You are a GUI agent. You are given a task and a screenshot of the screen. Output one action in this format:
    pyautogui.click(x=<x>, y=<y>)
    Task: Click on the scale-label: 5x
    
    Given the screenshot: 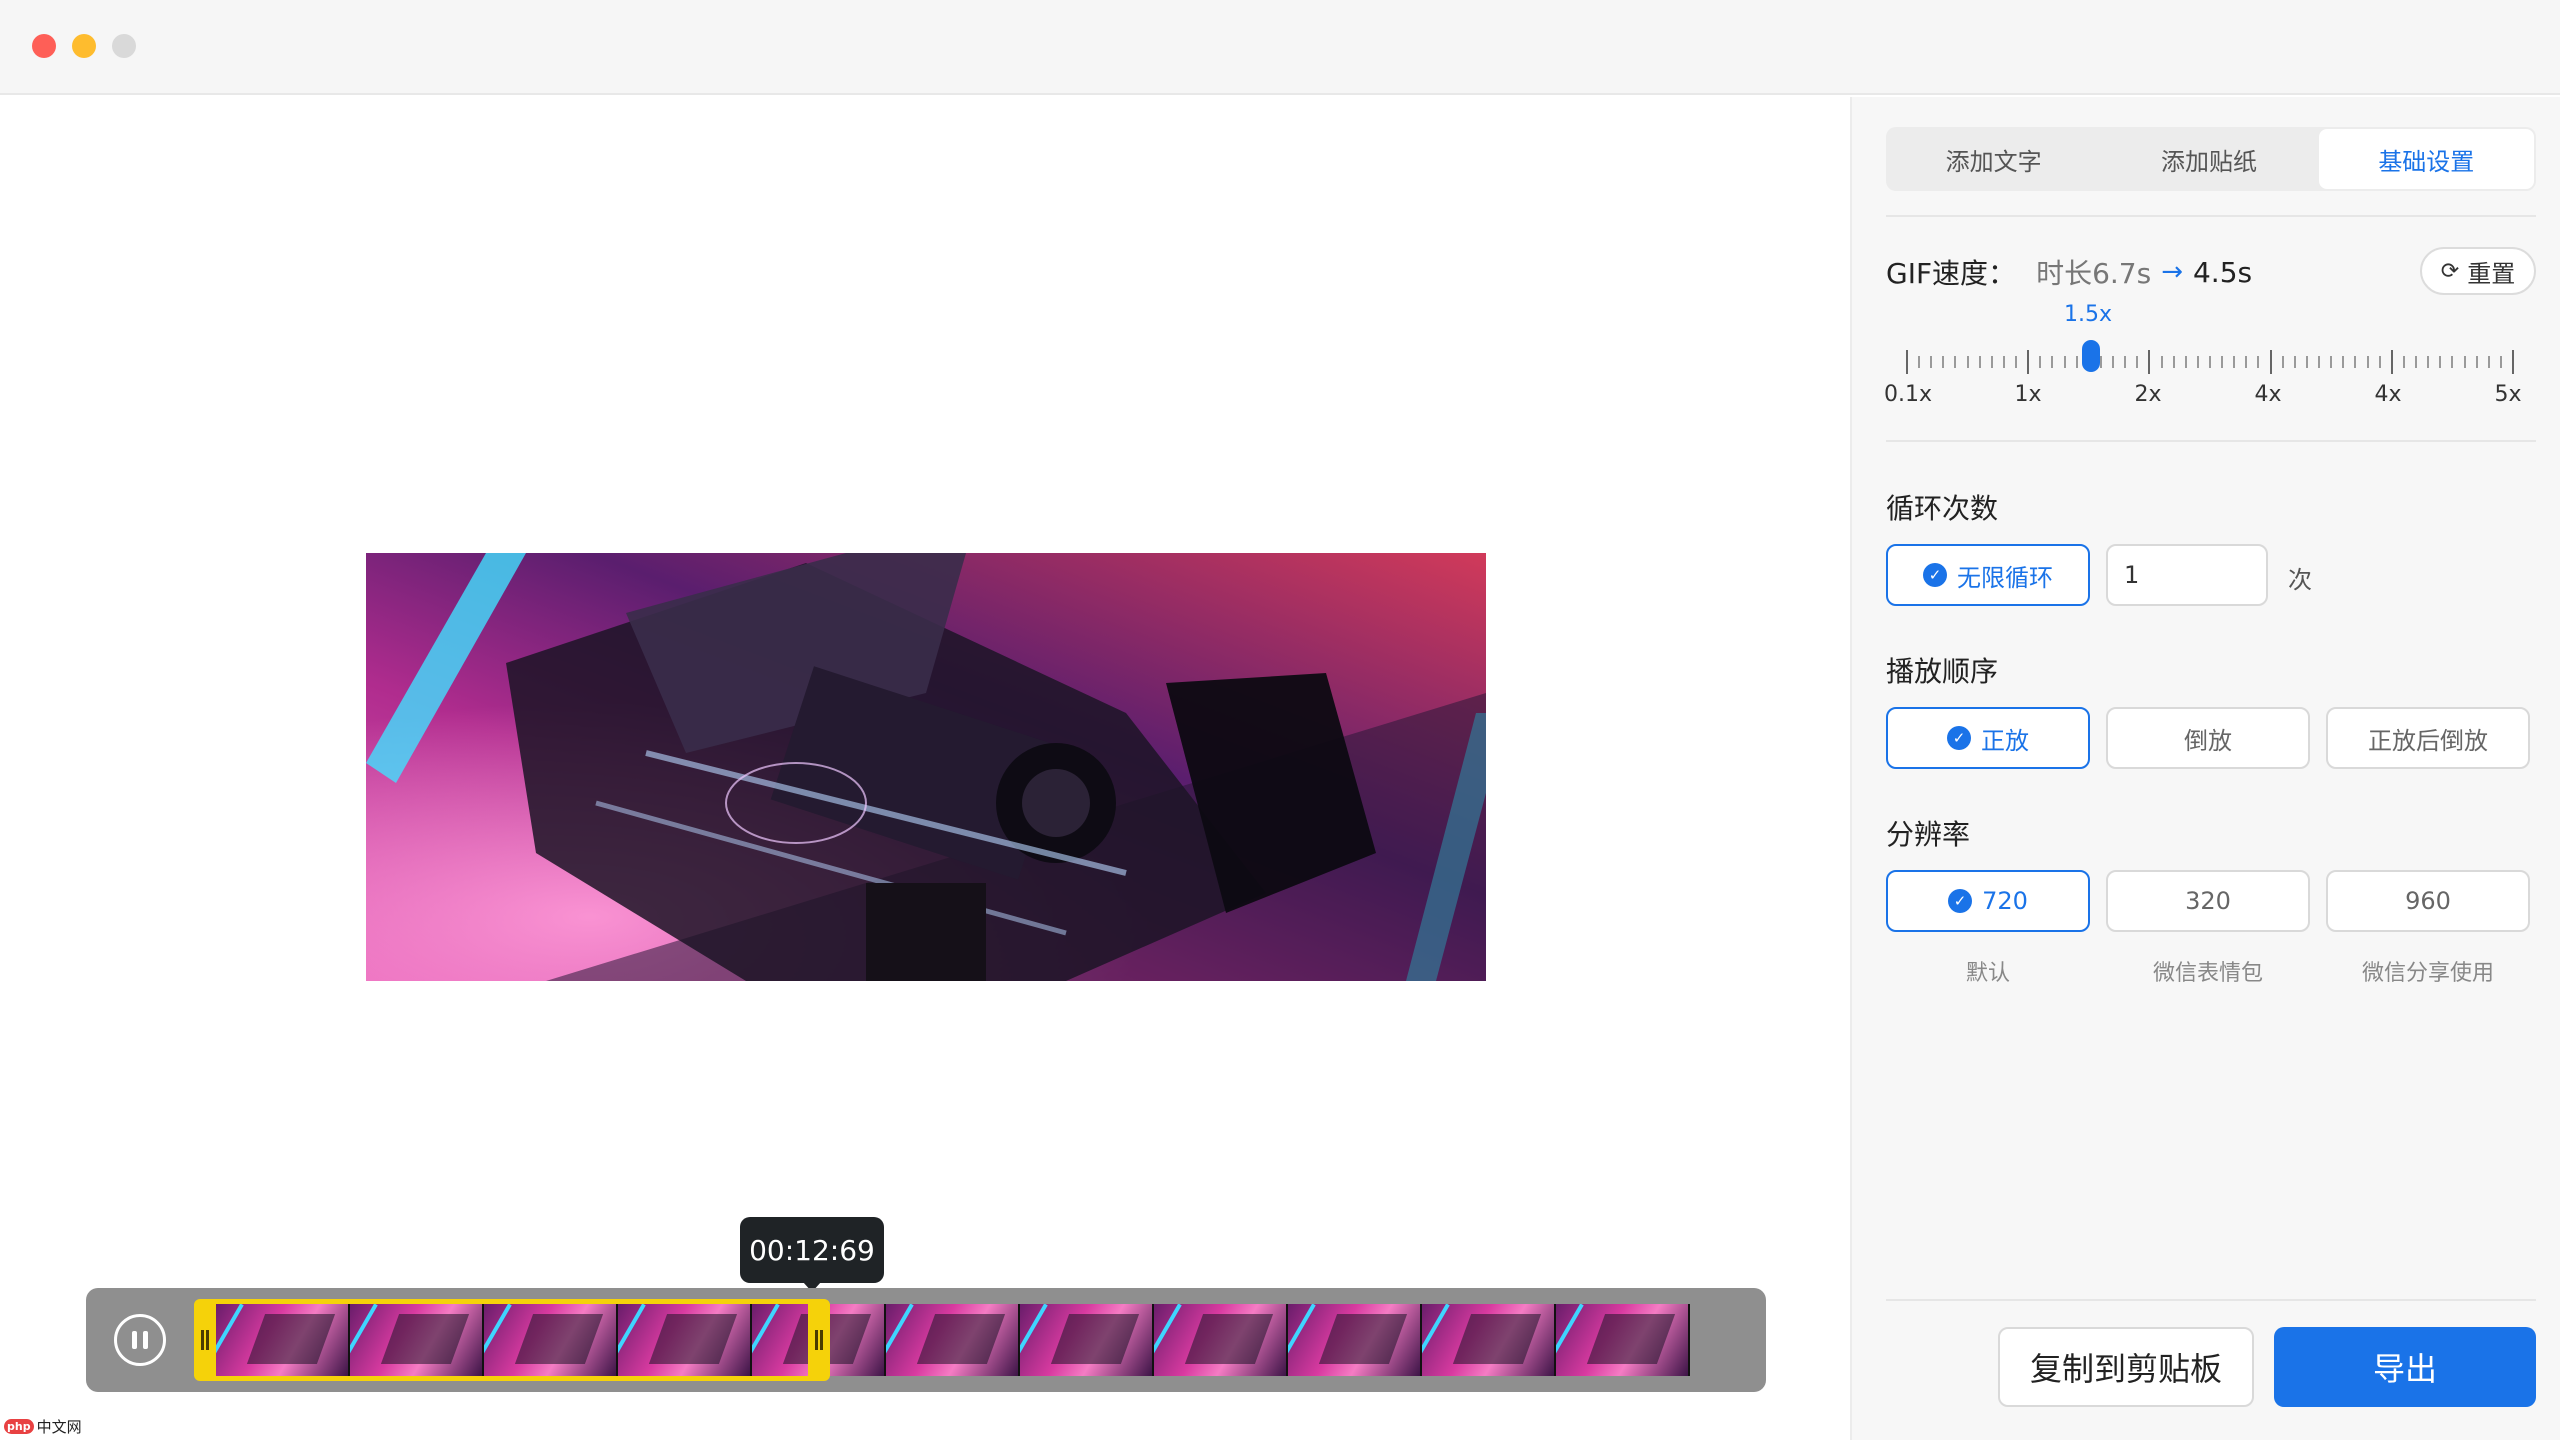 What is the action you would take?
    pyautogui.click(x=2508, y=394)
    